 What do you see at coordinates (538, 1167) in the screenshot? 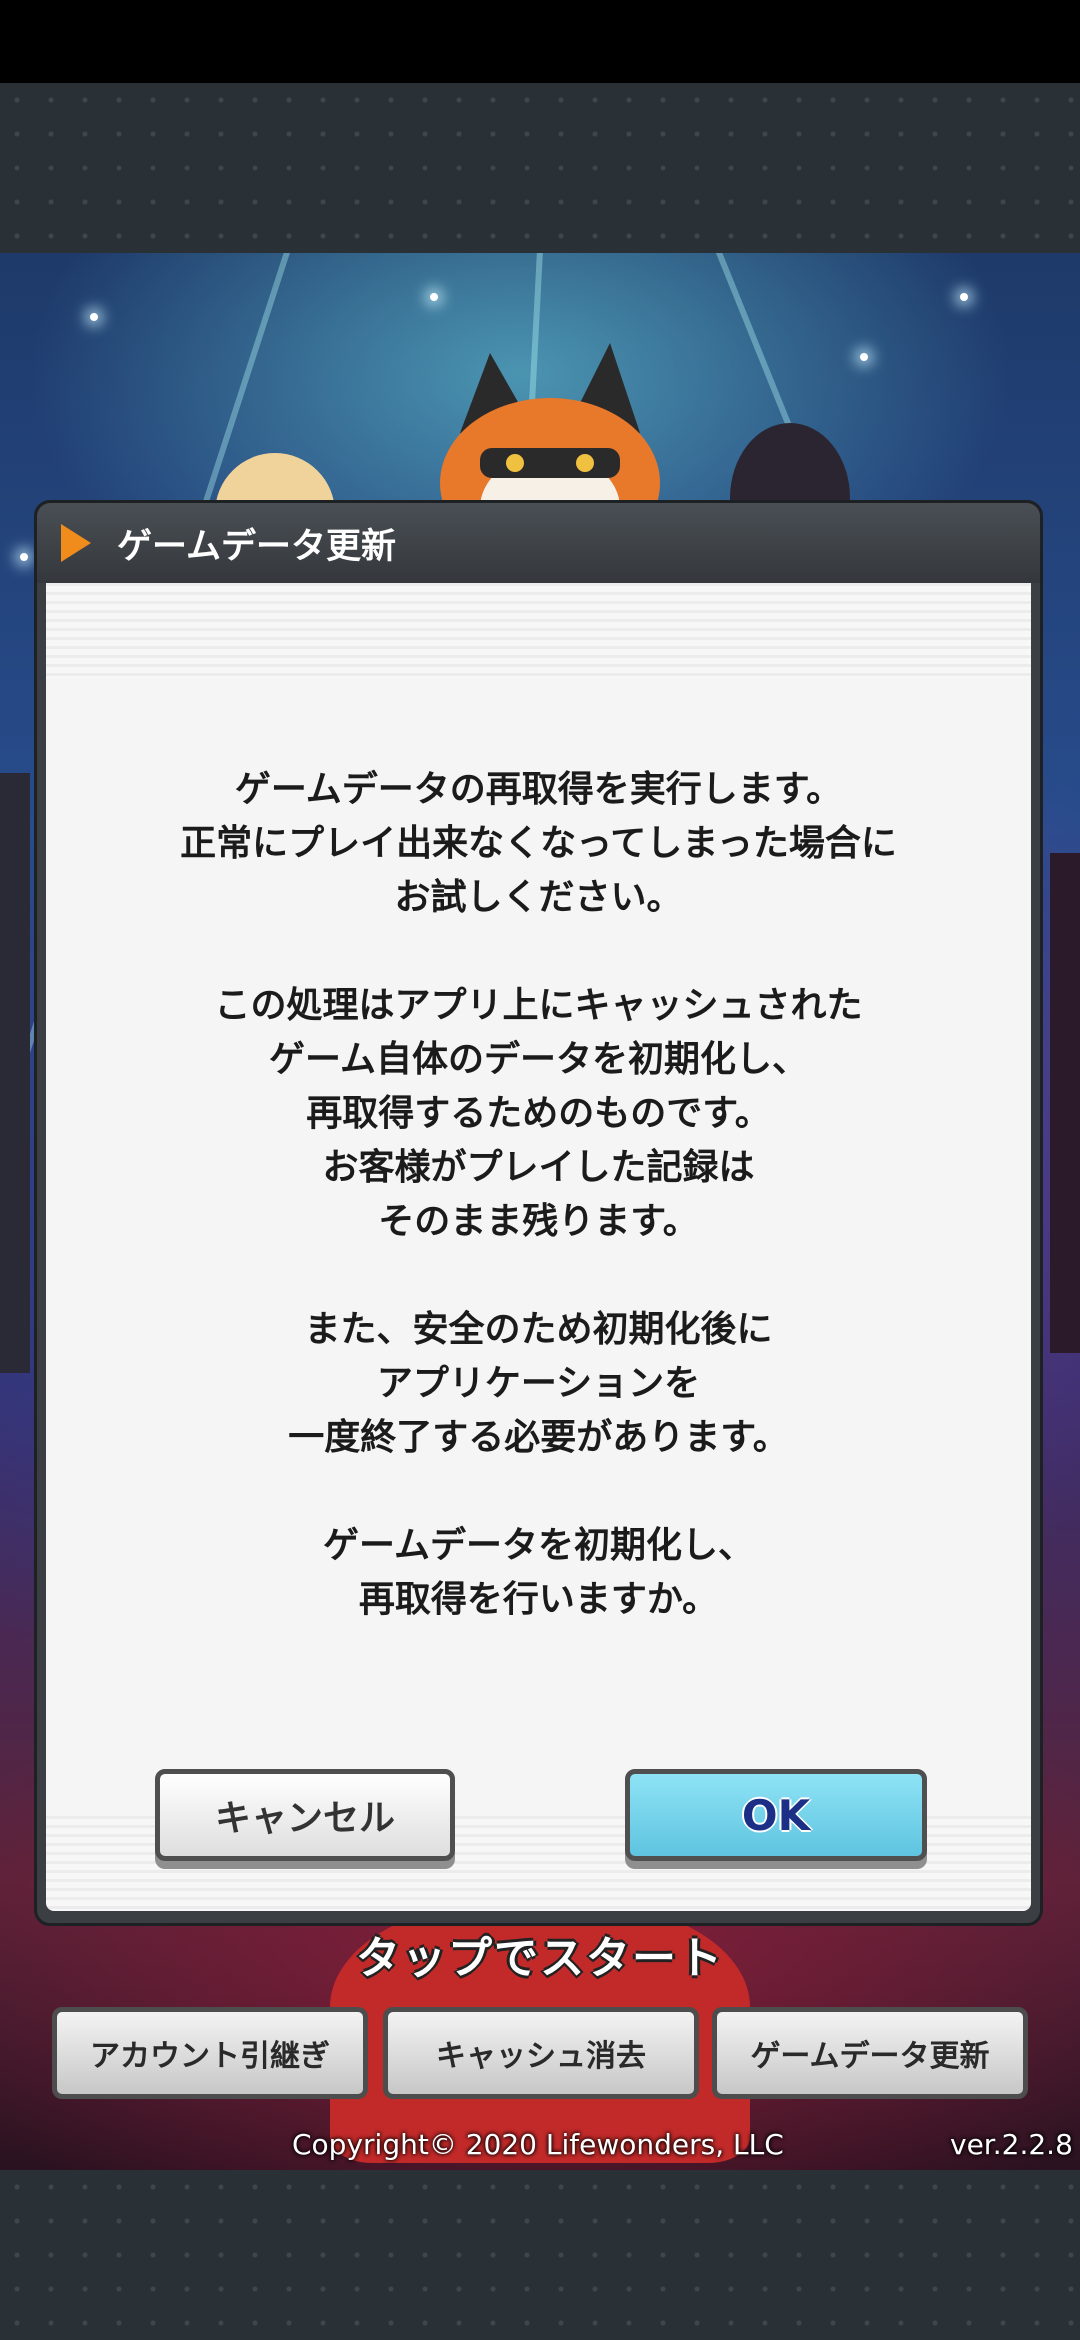
I see `message-line: お客様がプレイした記録は` at bounding box center [538, 1167].